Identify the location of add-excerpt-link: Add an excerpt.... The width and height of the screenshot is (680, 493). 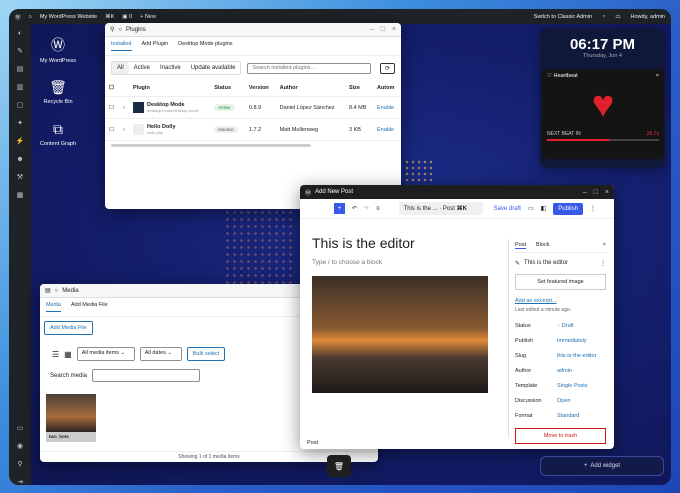
(560, 301).